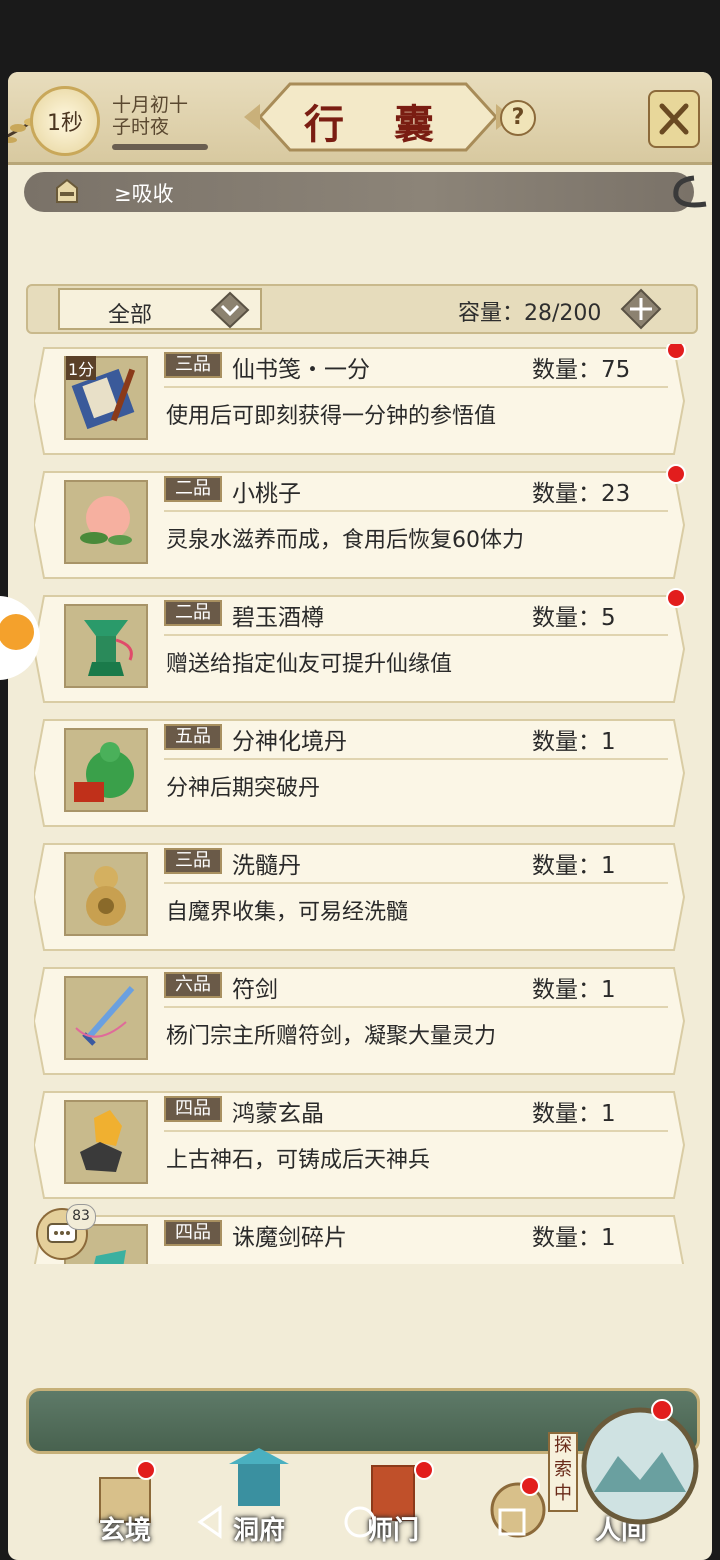 This screenshot has width=720, height=1560. Describe the element at coordinates (81, 368) in the screenshot. I see `item-tag: 1分` at that location.